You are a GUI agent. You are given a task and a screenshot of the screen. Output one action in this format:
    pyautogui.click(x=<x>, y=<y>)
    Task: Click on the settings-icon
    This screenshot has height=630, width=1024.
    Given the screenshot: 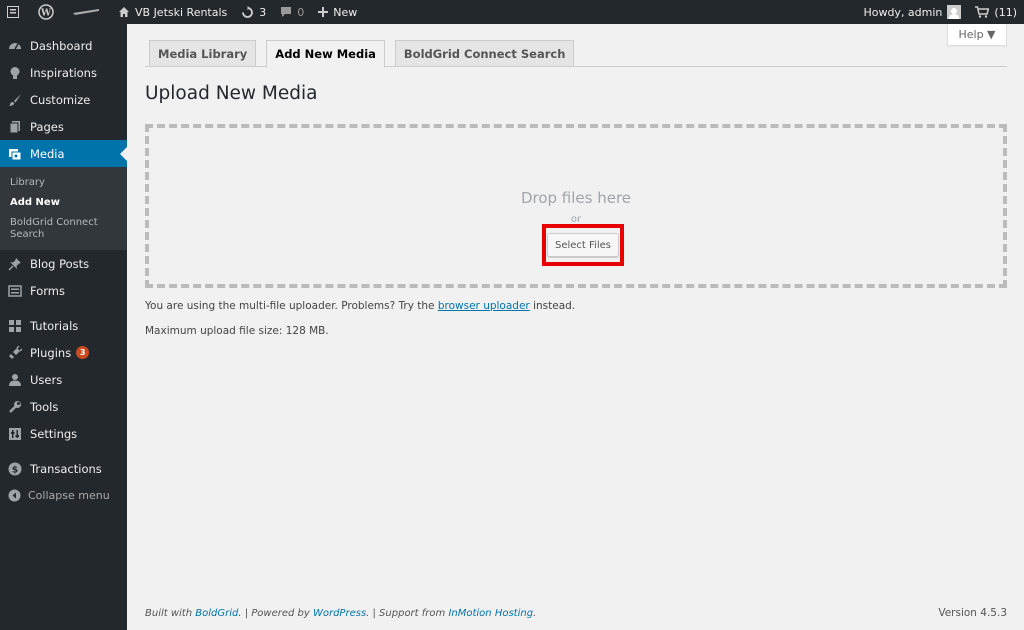 What is the action you would take?
    pyautogui.click(x=15, y=433)
    